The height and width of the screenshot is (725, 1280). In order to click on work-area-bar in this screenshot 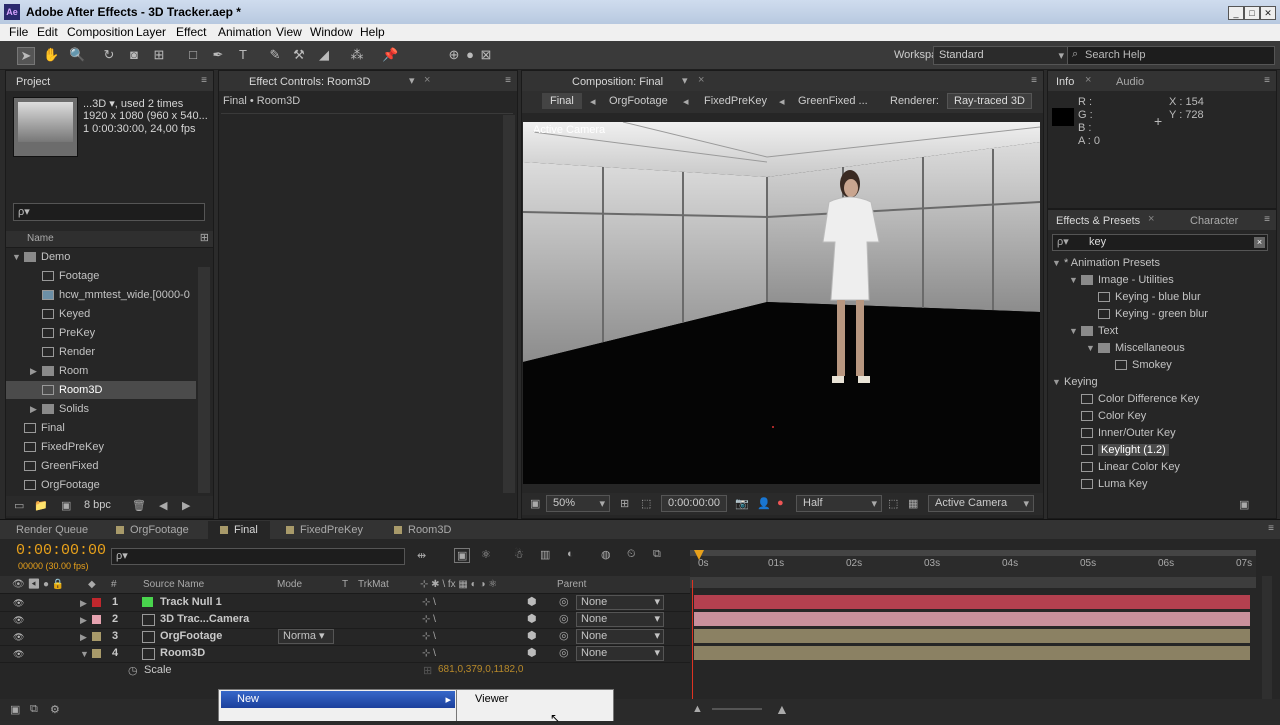, I will do `click(973, 553)`.